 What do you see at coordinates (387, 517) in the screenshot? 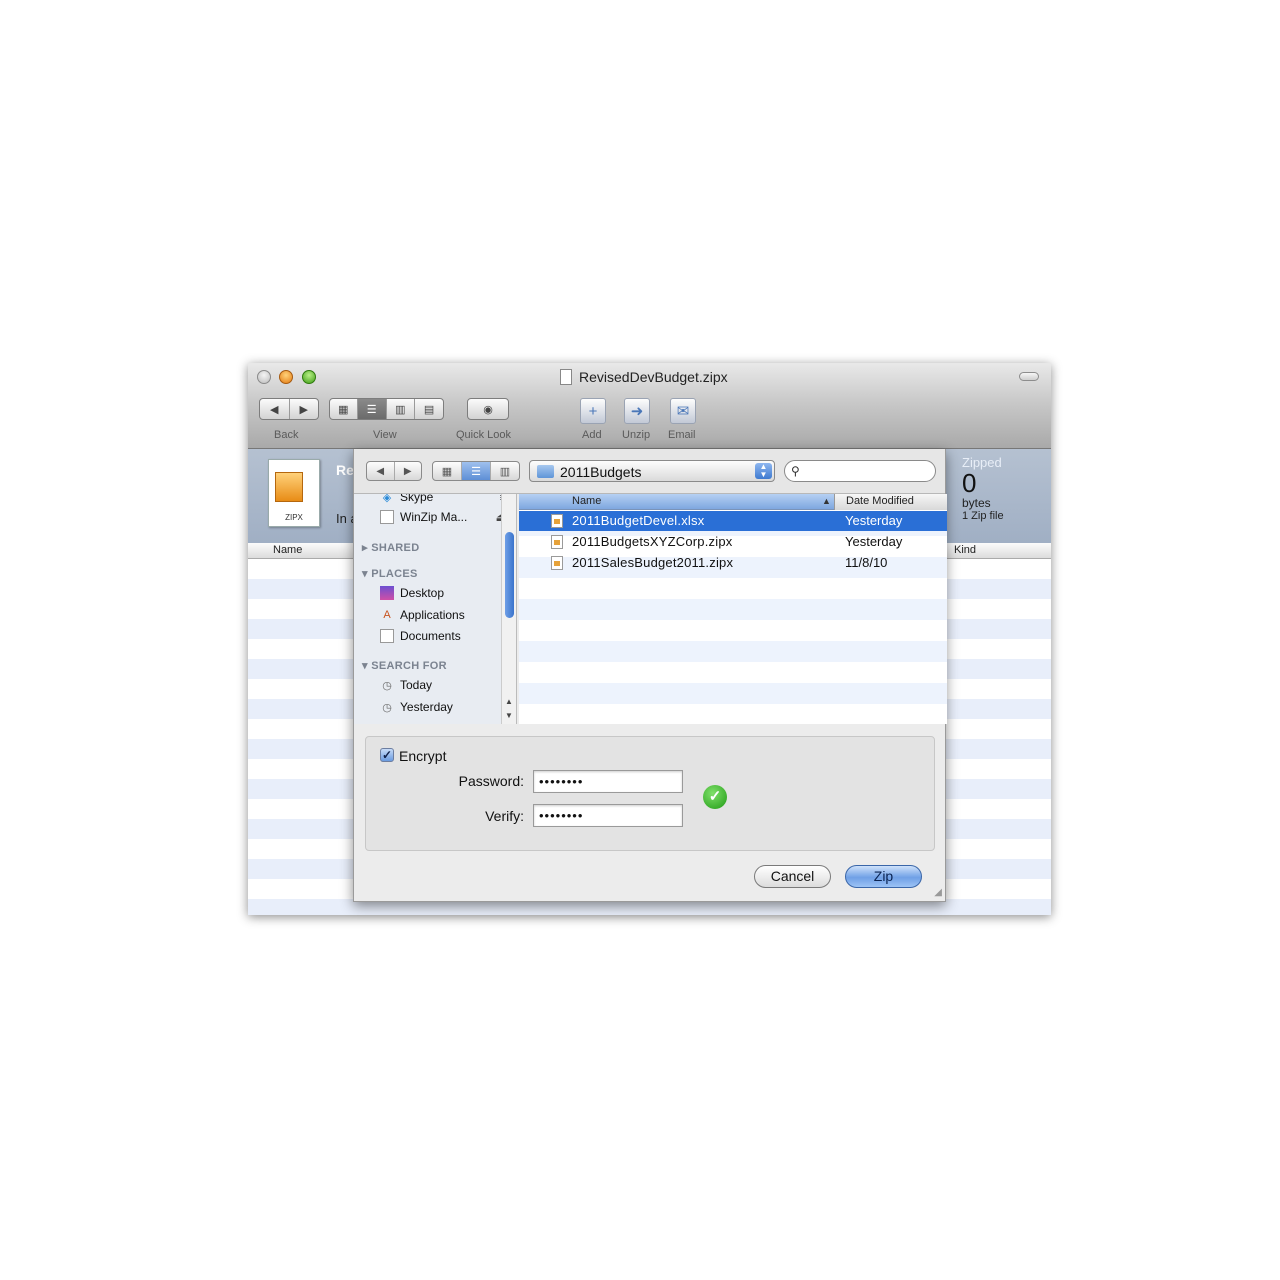
I see `disk-icon` at bounding box center [387, 517].